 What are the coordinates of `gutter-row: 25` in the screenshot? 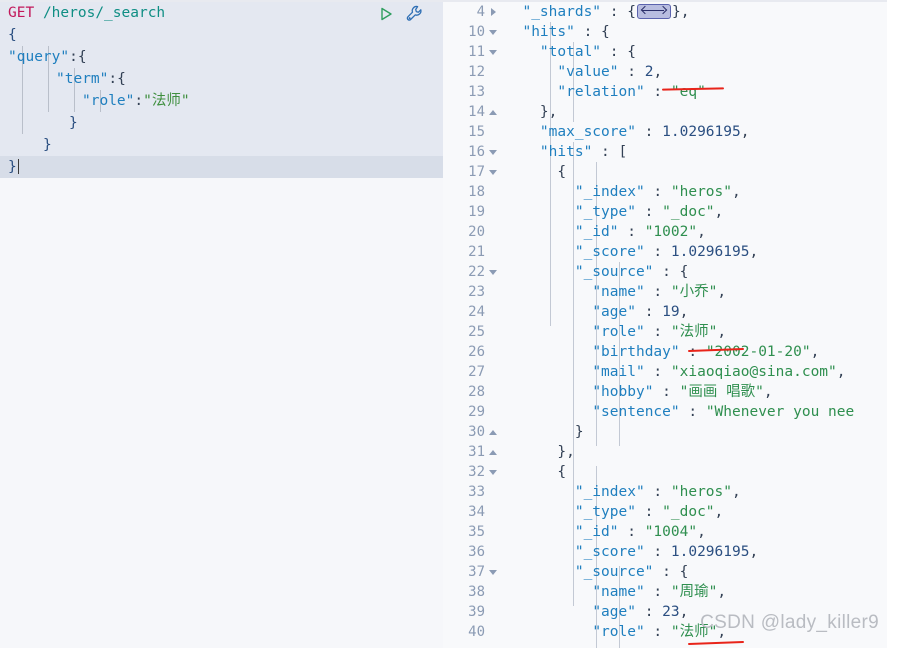 It's located at (474, 332).